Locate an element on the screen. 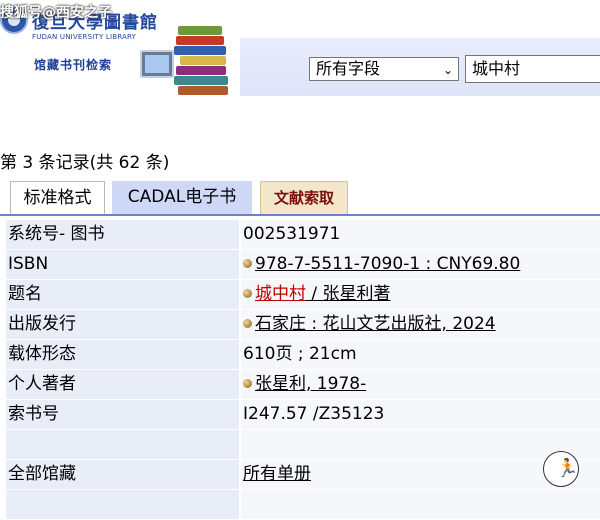  books-computer-icon is located at coordinates (188, 58).